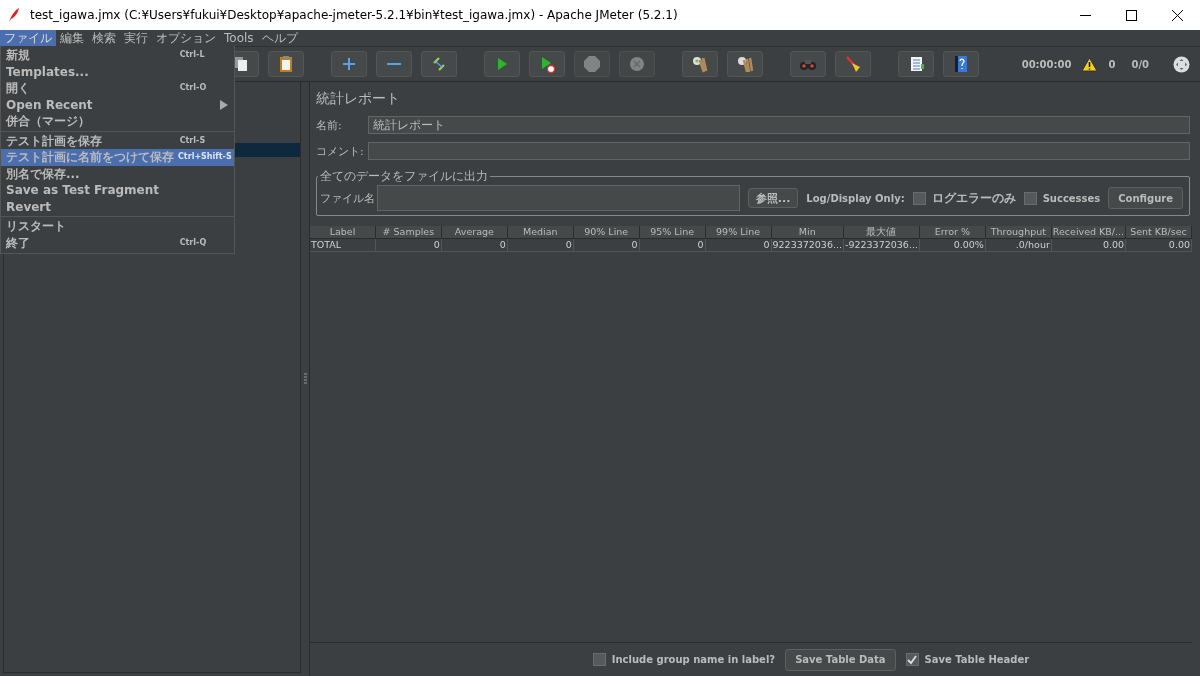  Describe the element at coordinates (1112, 64) in the screenshot. I see `warning-count: 0` at that location.